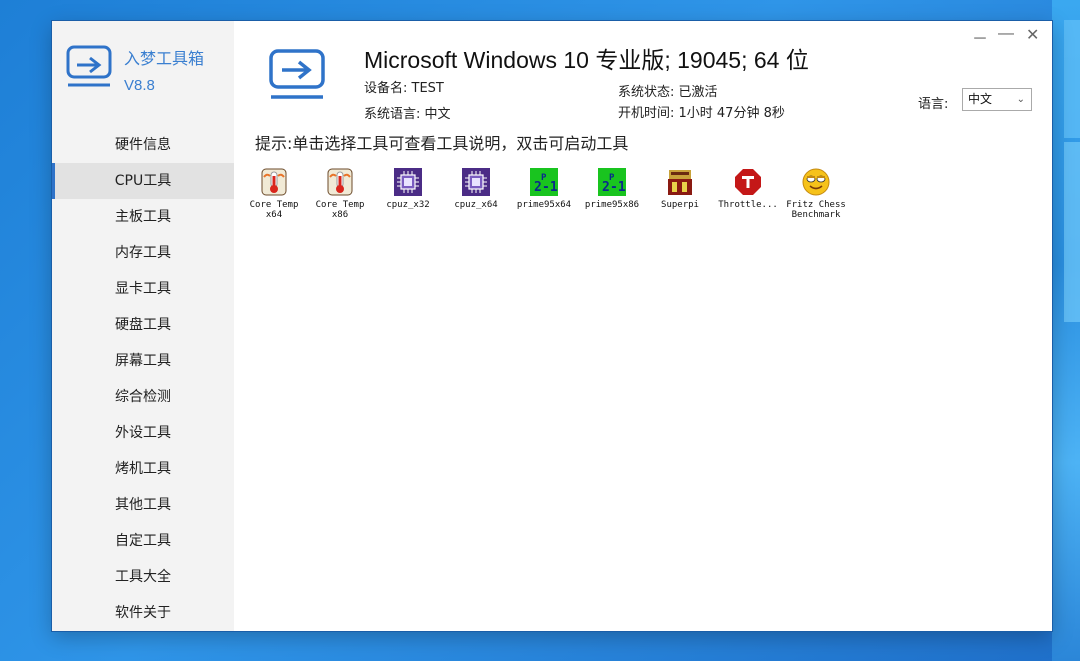 The height and width of the screenshot is (661, 1080). I want to click on language-selected-value: 中文, so click(980, 99).